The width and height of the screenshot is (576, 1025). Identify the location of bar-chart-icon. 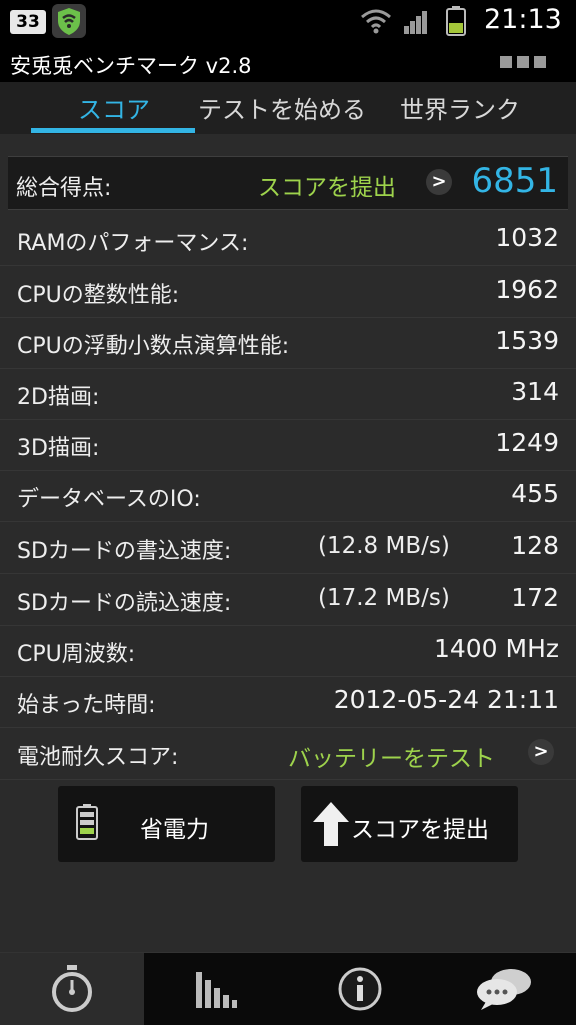
(216, 990).